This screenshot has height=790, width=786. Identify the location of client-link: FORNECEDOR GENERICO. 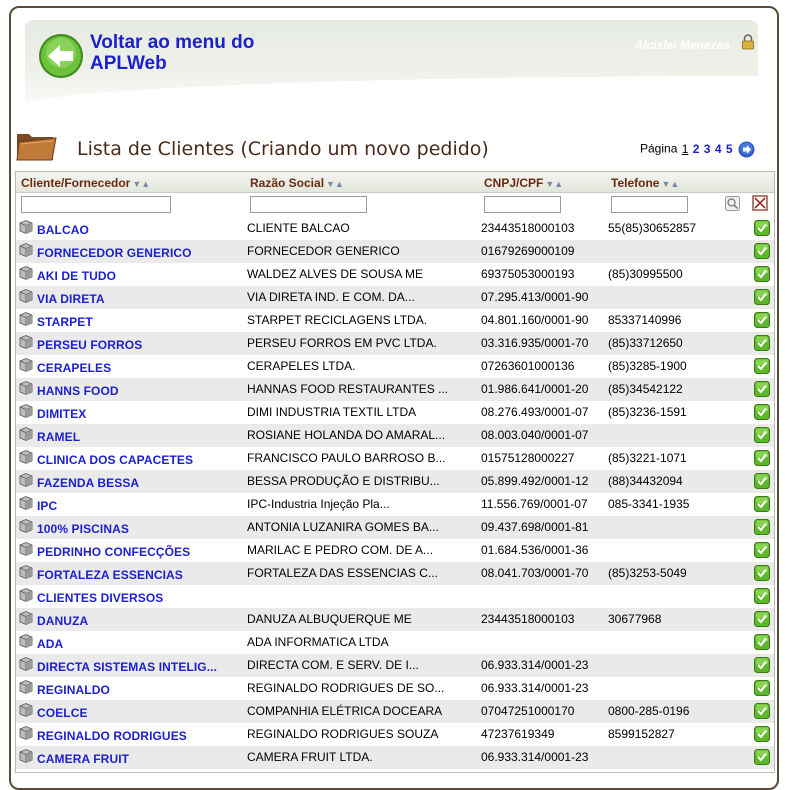
(114, 253).